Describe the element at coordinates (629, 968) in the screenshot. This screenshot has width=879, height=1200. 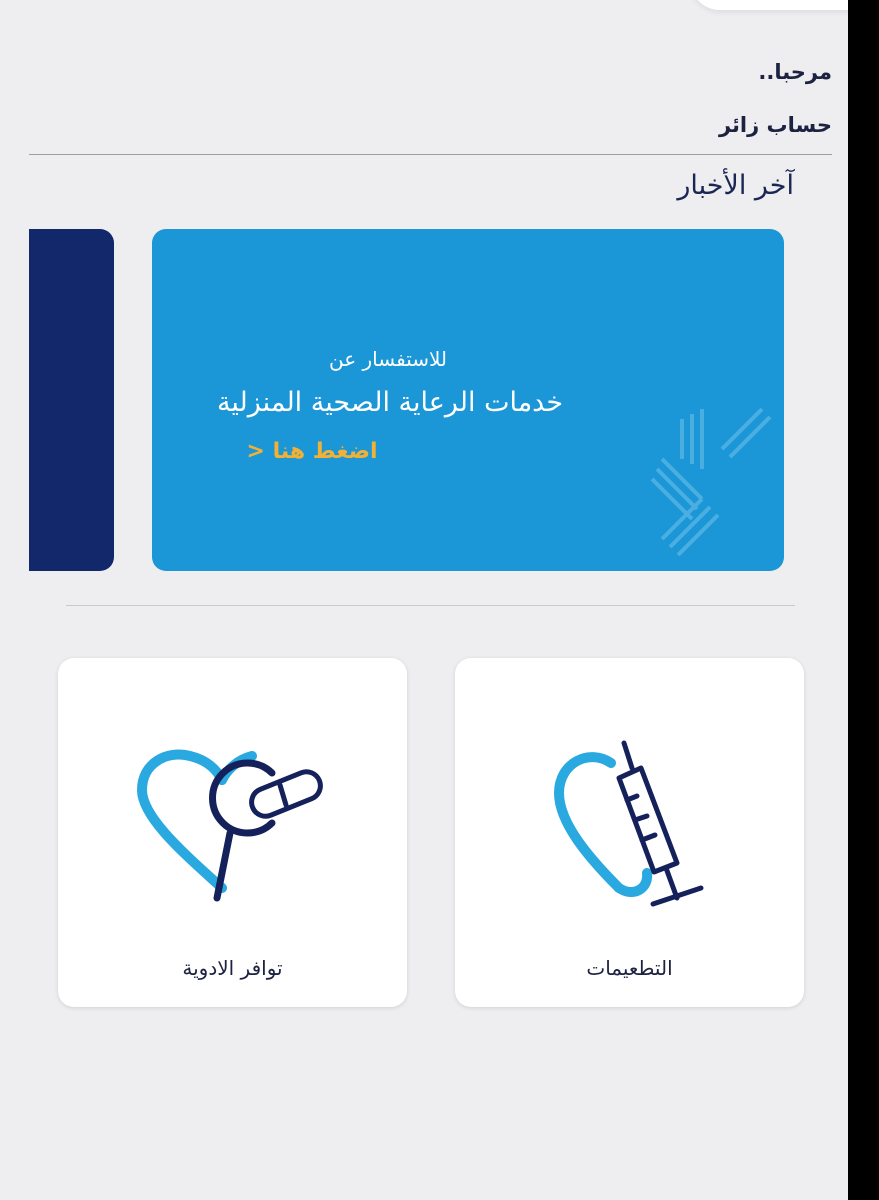
I see `vaccinations-label: التطعيمات` at that location.